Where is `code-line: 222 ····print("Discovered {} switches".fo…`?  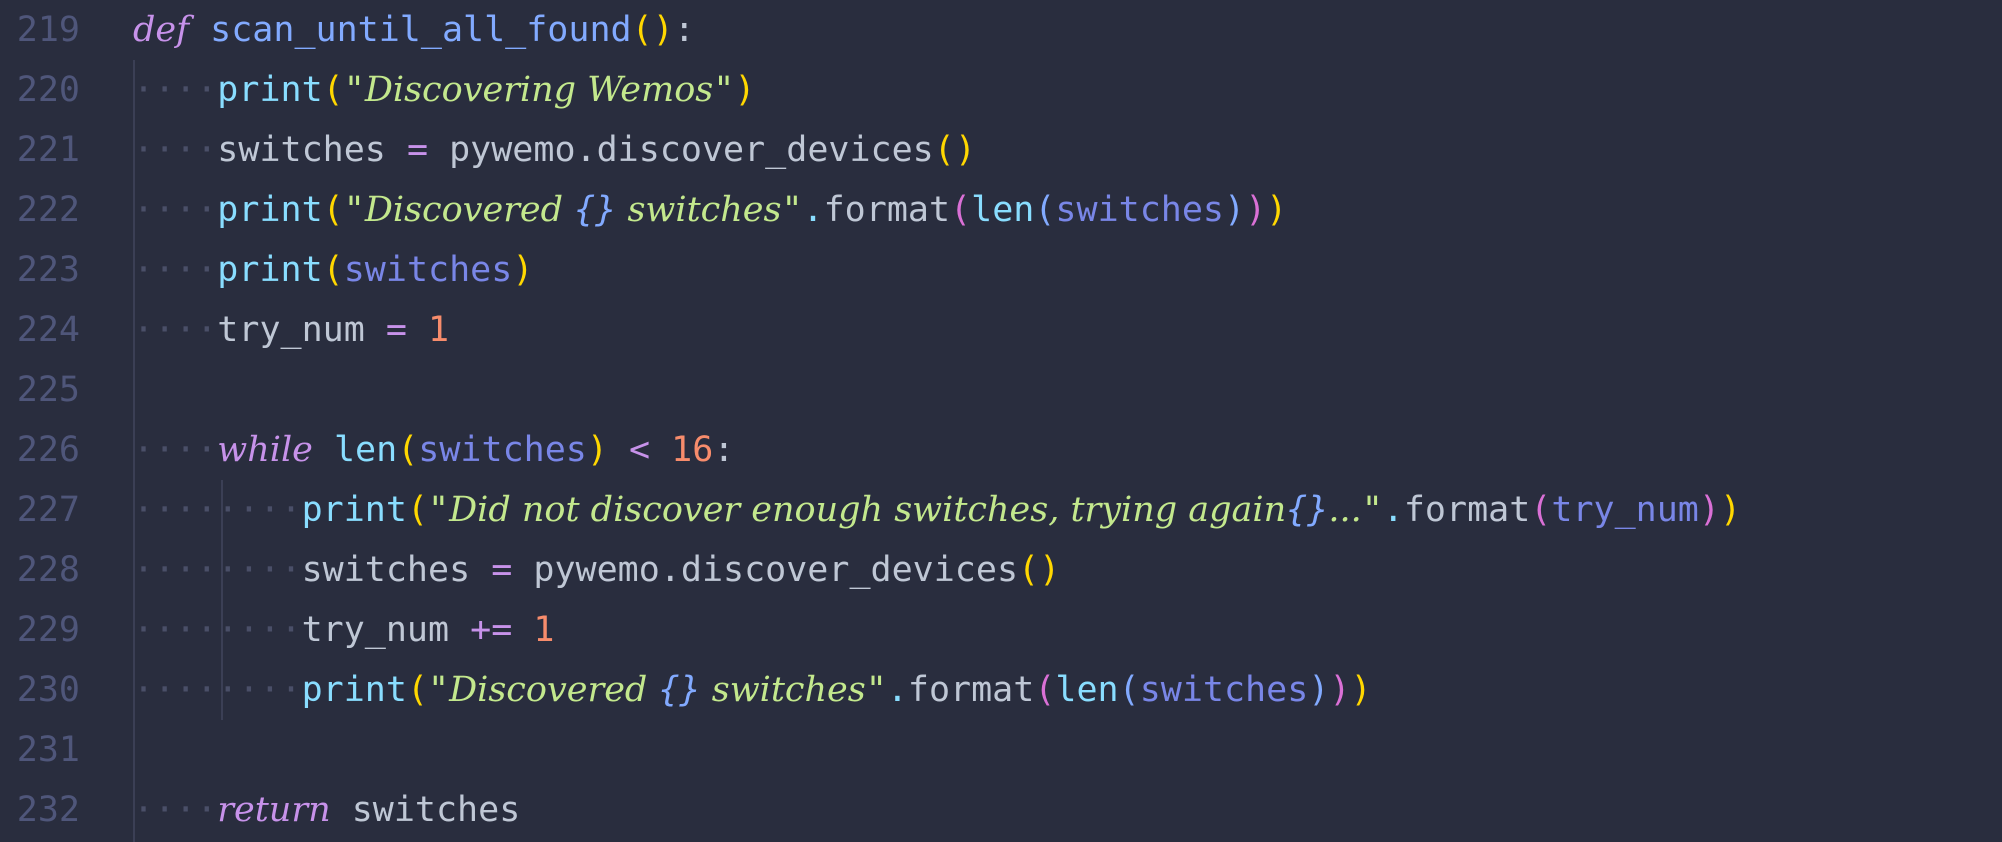
code-line: 222 ····print("Discovered {} switches".fo… is located at coordinates (1001, 210).